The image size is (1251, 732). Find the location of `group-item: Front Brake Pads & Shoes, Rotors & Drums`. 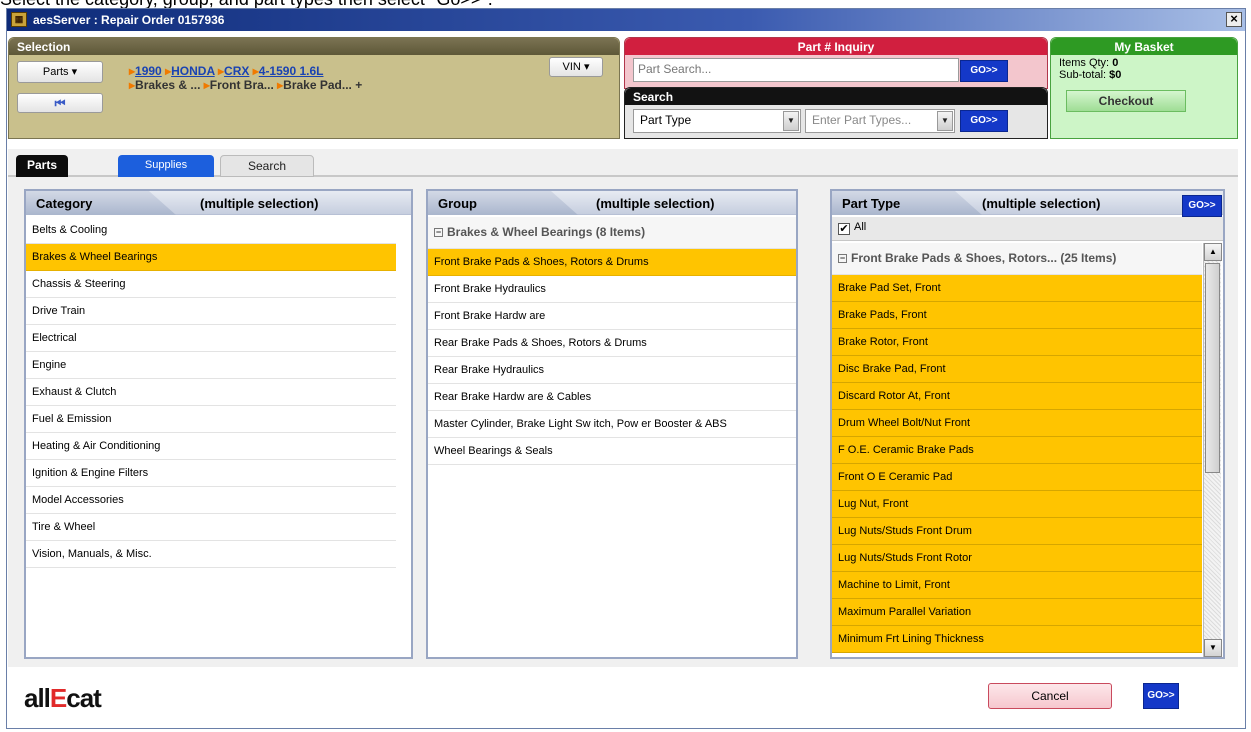

group-item: Front Brake Pads & Shoes, Rotors & Drums is located at coordinates (612, 262).